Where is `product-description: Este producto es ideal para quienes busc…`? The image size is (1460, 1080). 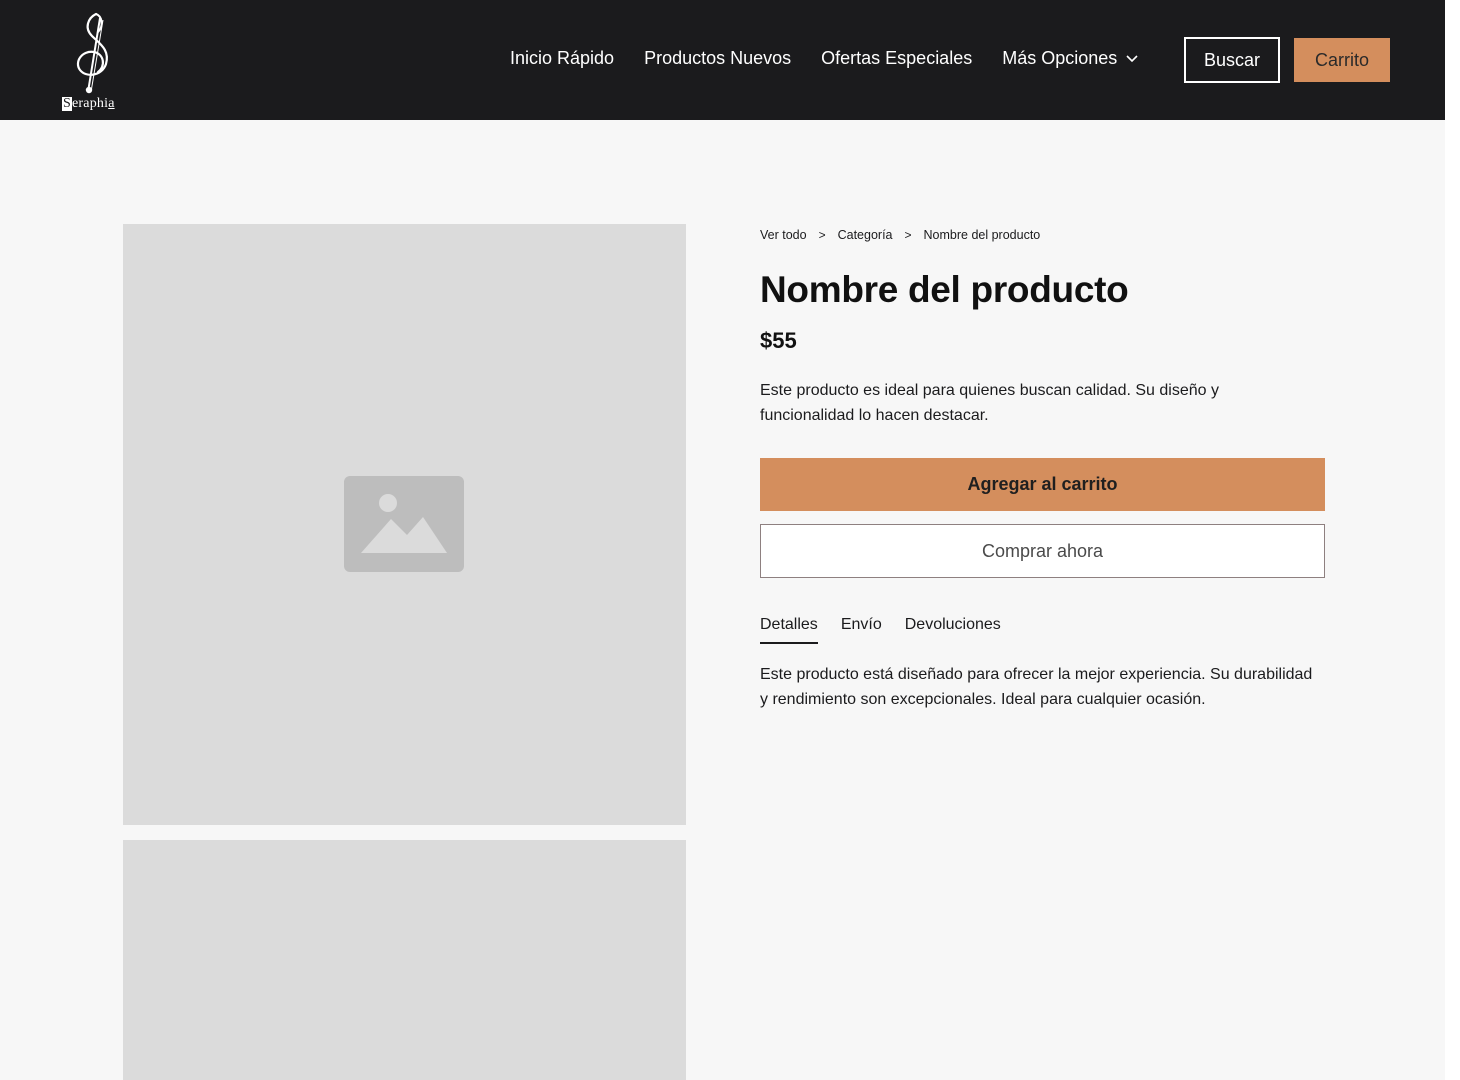 product-description: Este producto es ideal para quienes busc… is located at coordinates (989, 403).